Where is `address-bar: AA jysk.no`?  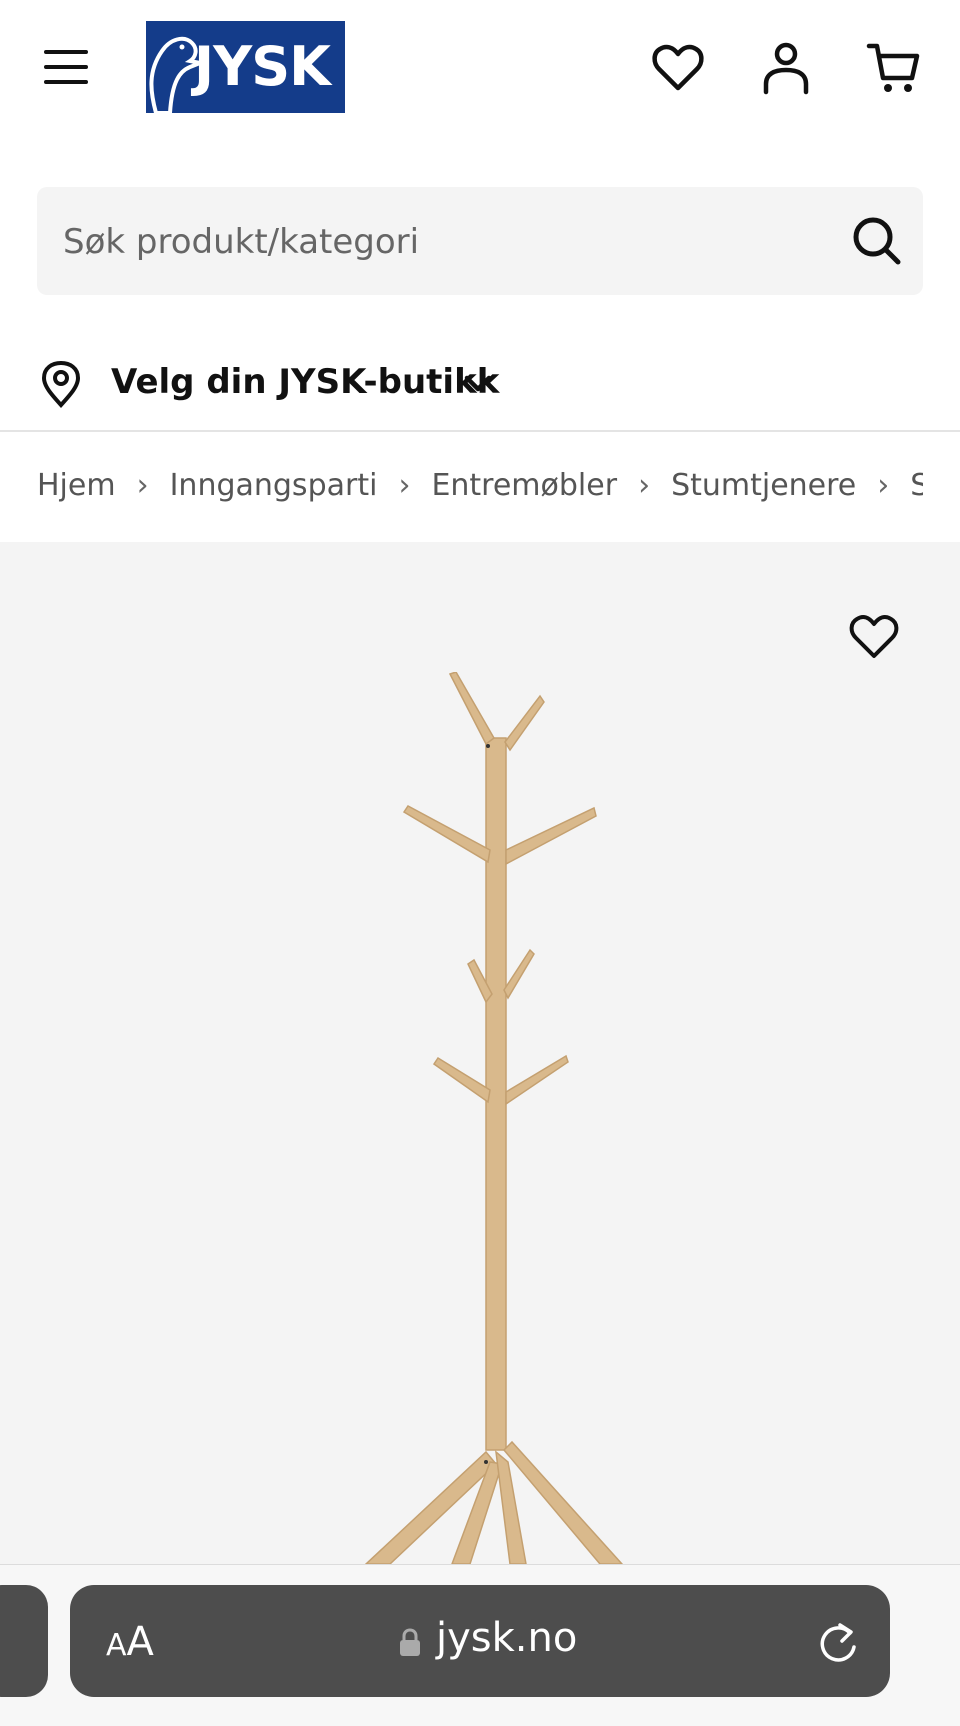
address-bar: AA jysk.no is located at coordinates (480, 1641).